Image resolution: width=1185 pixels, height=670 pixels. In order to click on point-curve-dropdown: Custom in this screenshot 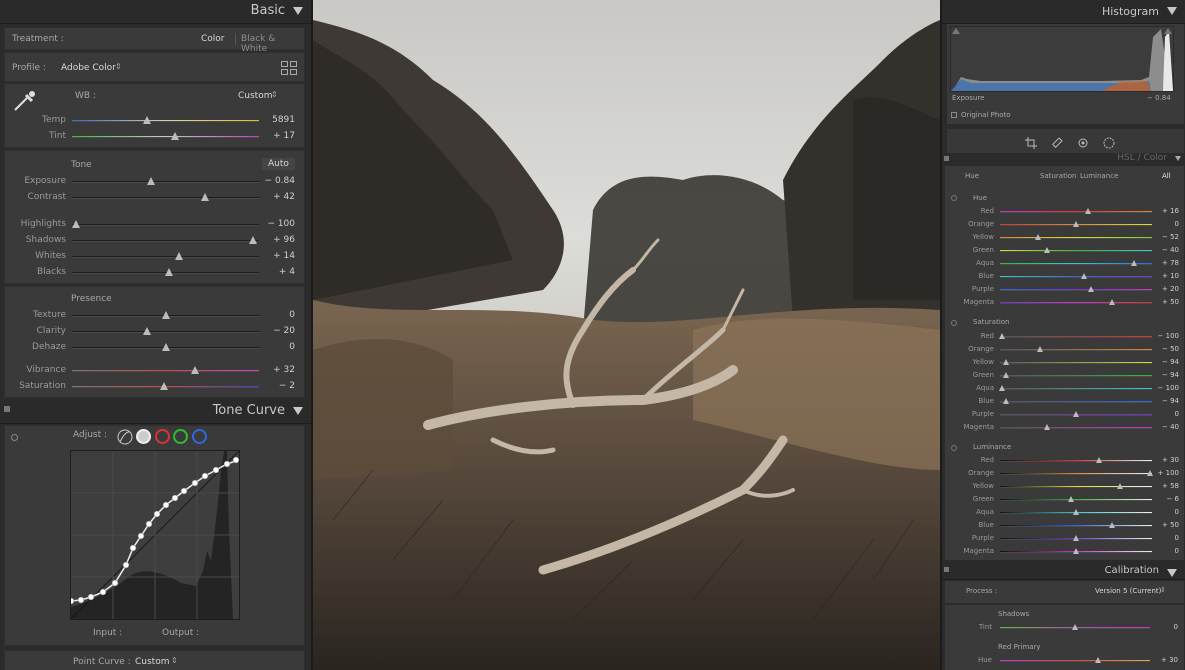, I will do `click(152, 662)`.